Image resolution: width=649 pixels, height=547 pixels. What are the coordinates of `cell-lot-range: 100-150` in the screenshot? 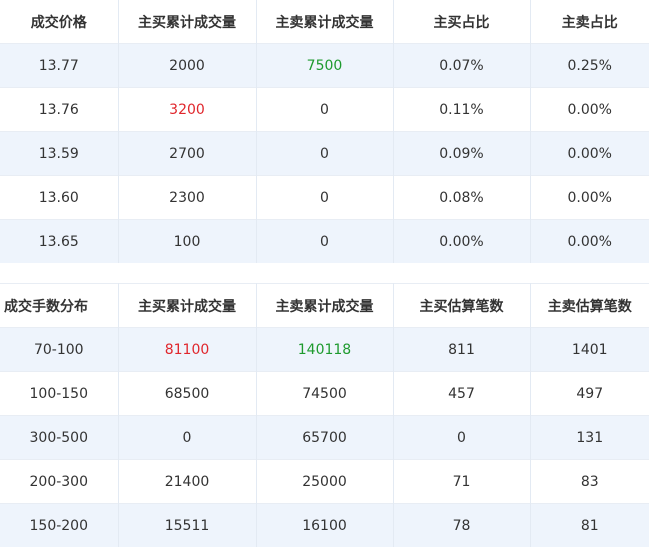 It's located at (59, 394).